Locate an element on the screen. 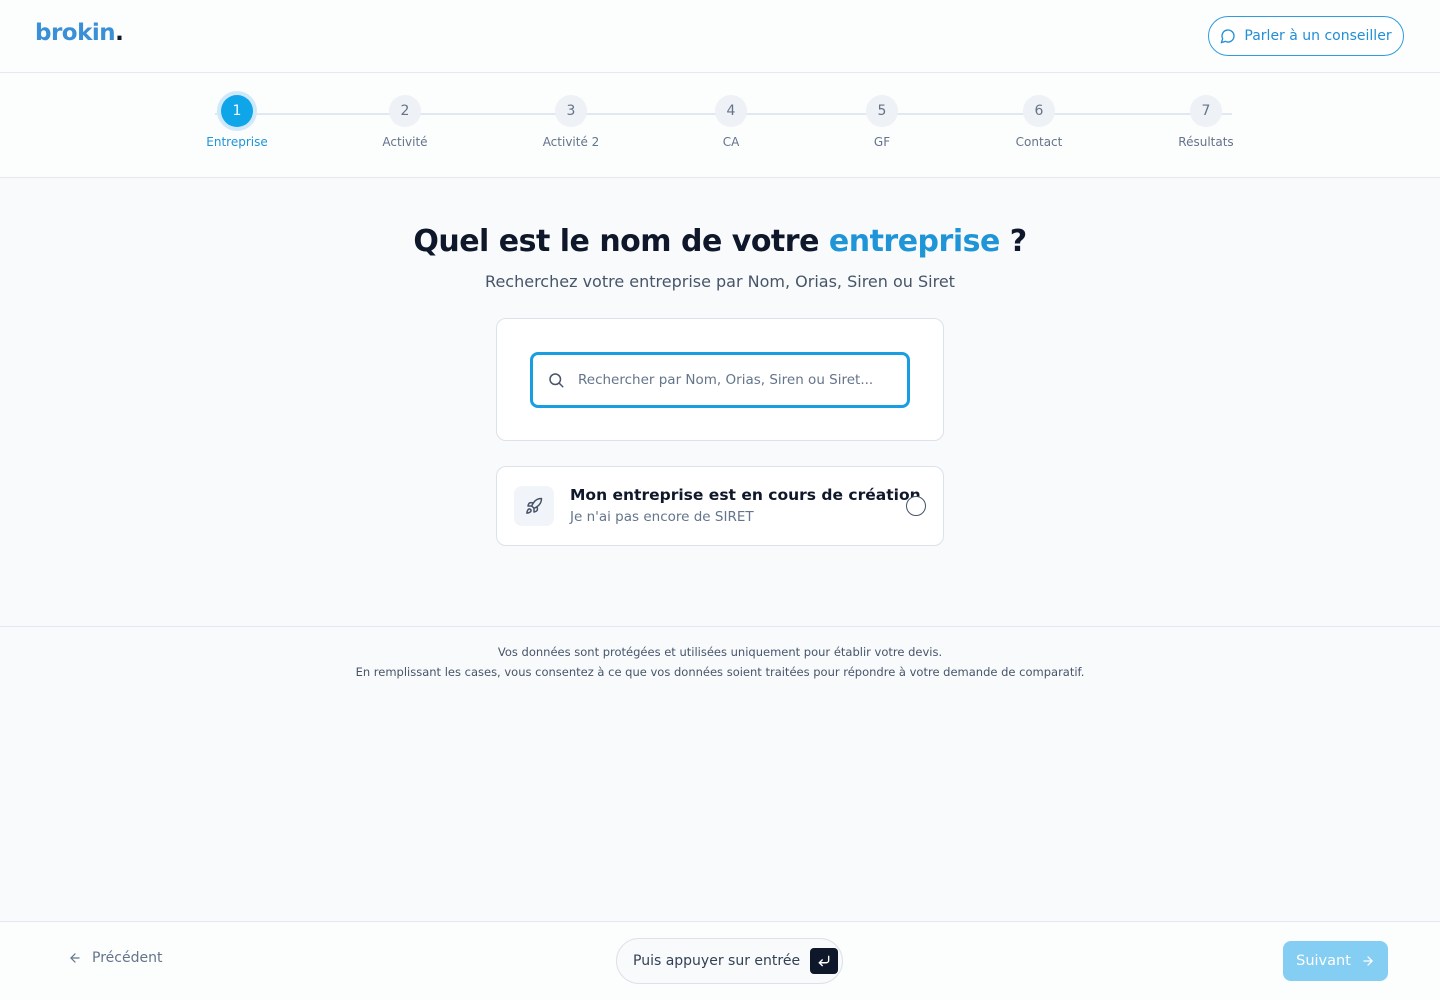 This screenshot has height=1000, width=1440. rocket-icon is located at coordinates (534, 505).